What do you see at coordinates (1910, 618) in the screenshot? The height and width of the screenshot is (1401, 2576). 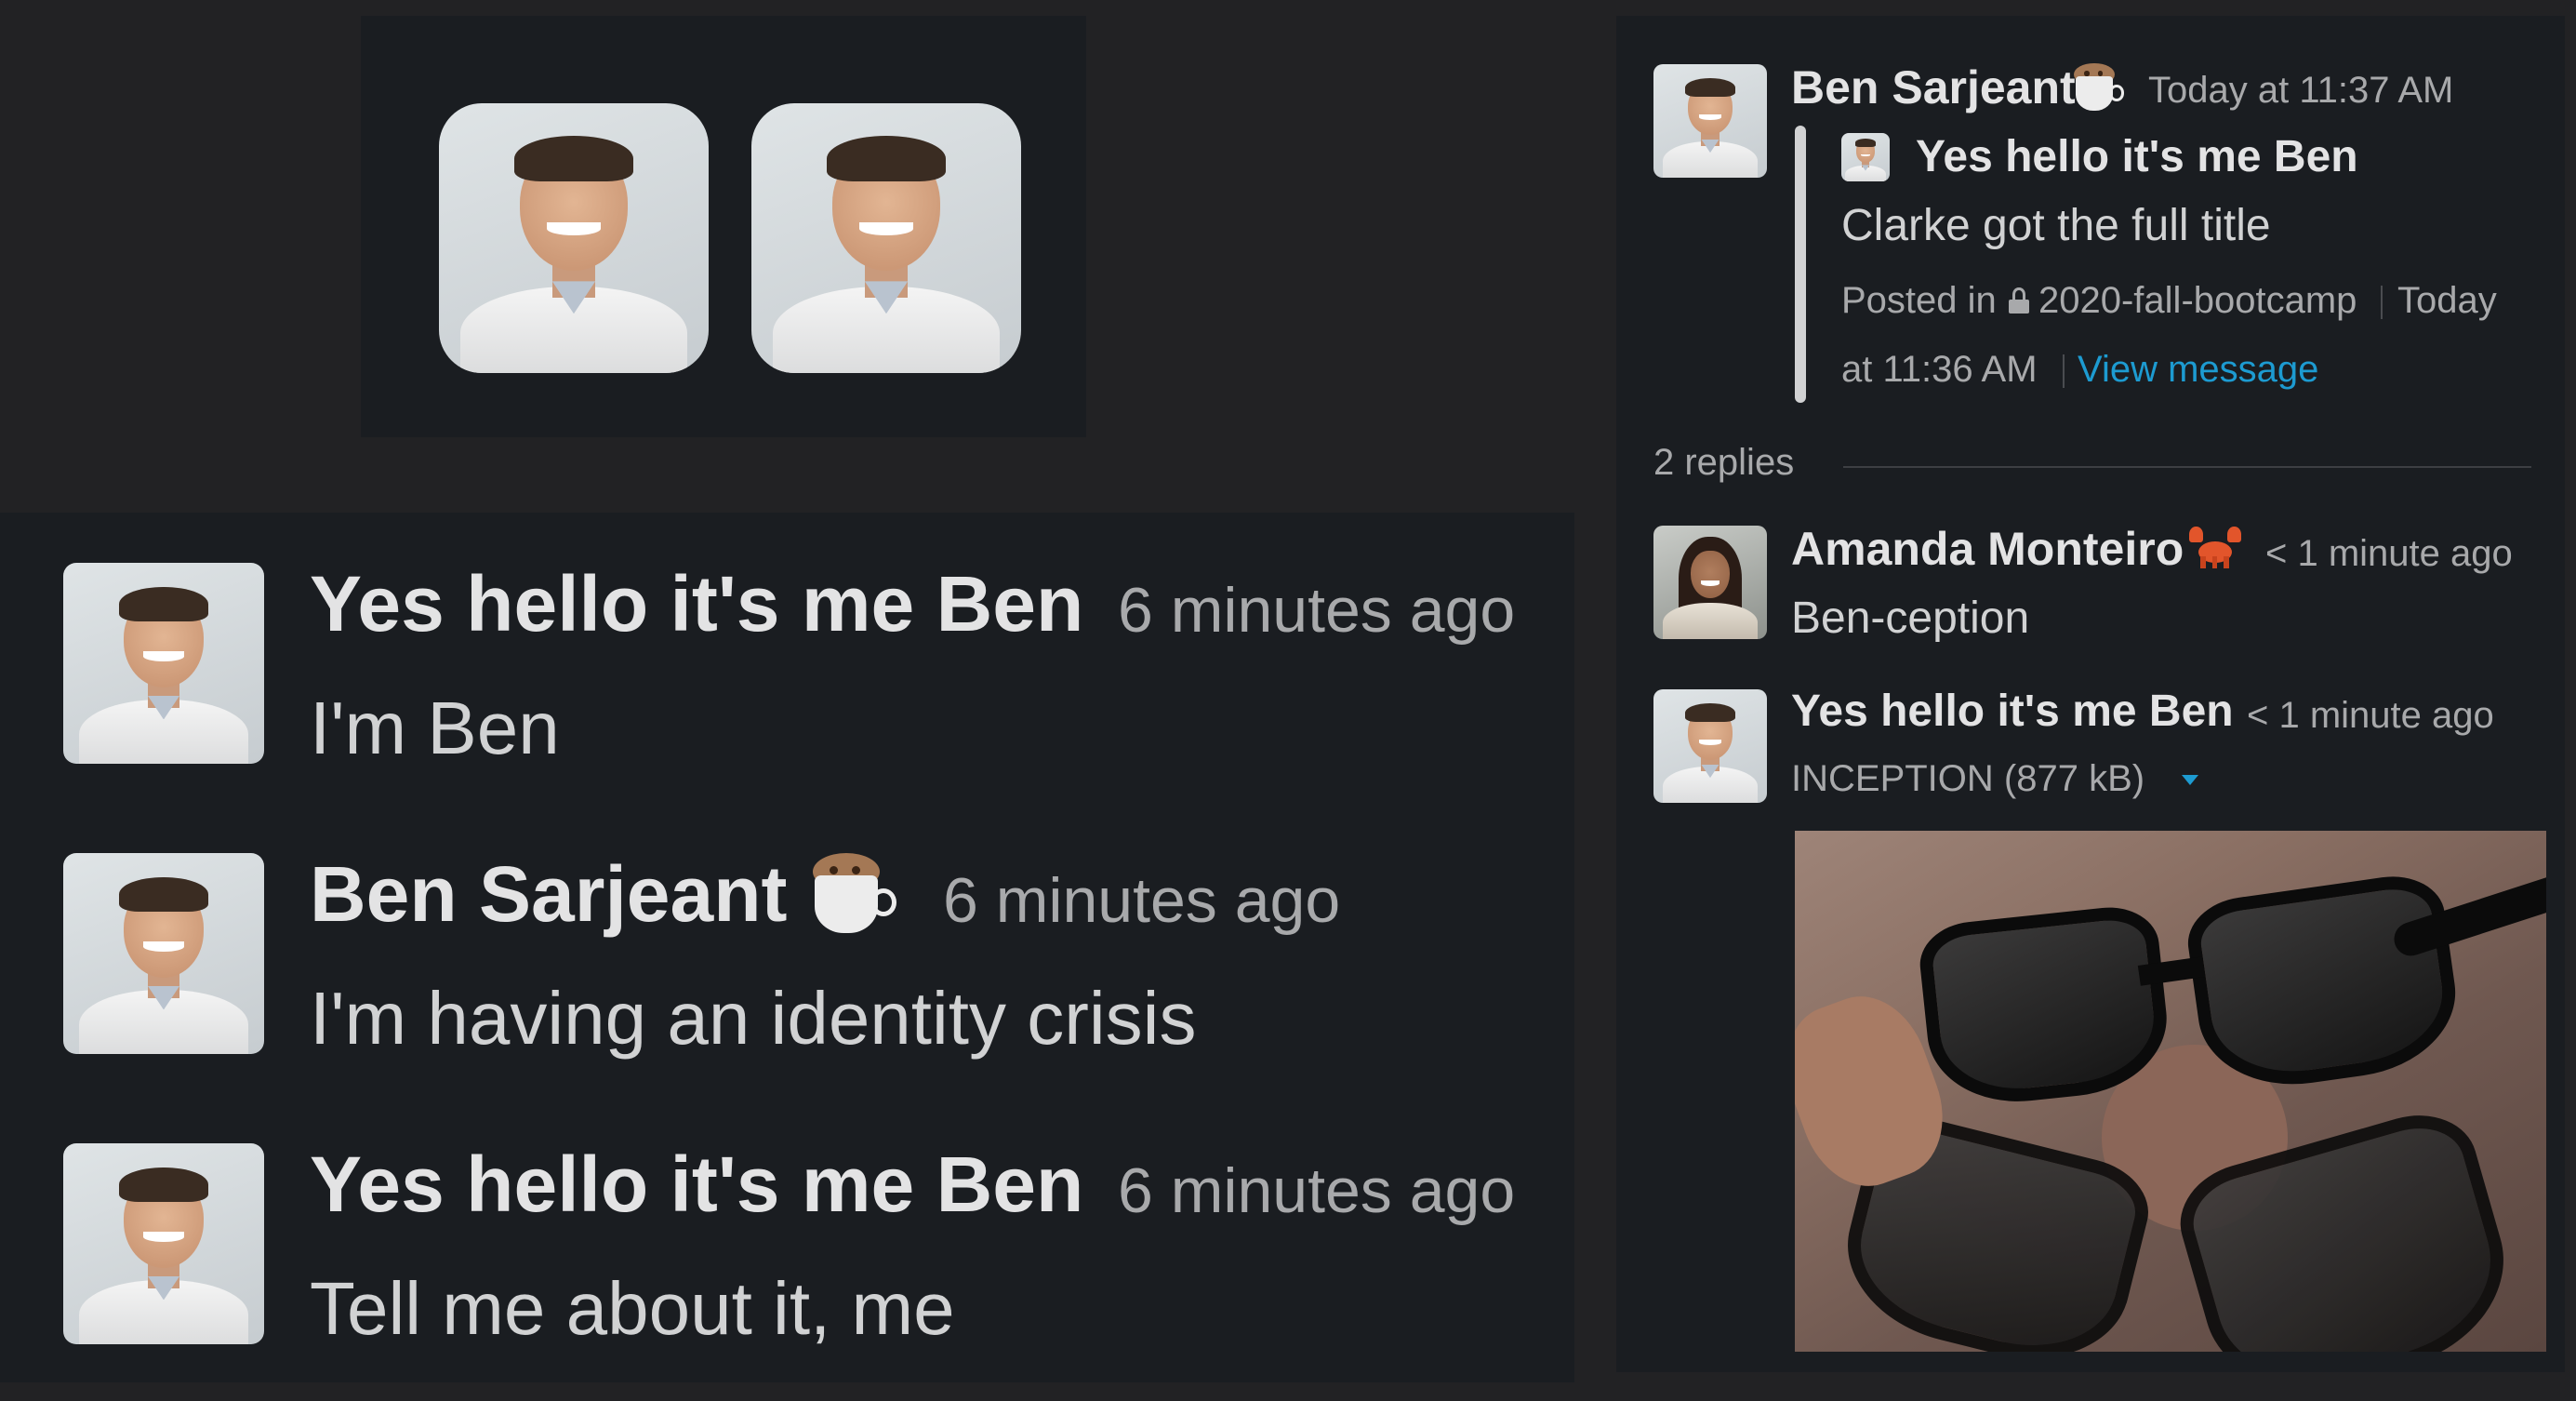 I see `message-text: Ben-ception` at bounding box center [1910, 618].